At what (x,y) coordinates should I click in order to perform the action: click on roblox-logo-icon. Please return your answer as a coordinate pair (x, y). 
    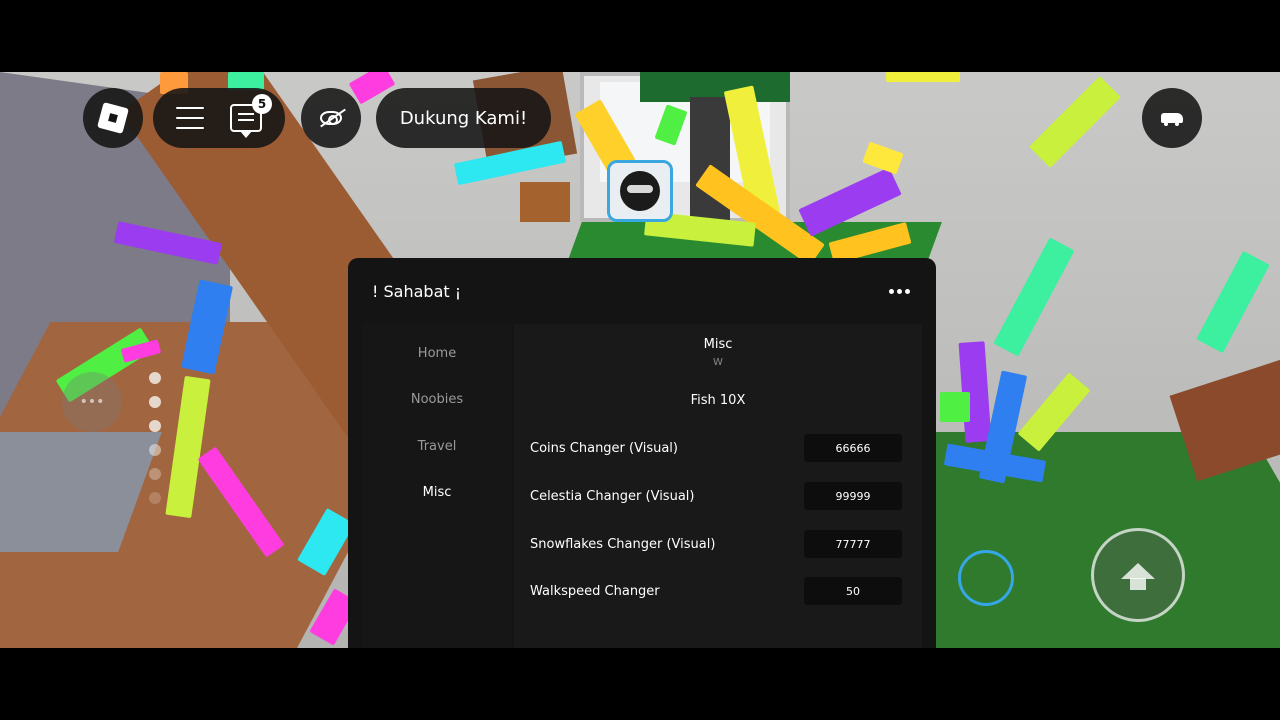
    Looking at the image, I should click on (113, 118).